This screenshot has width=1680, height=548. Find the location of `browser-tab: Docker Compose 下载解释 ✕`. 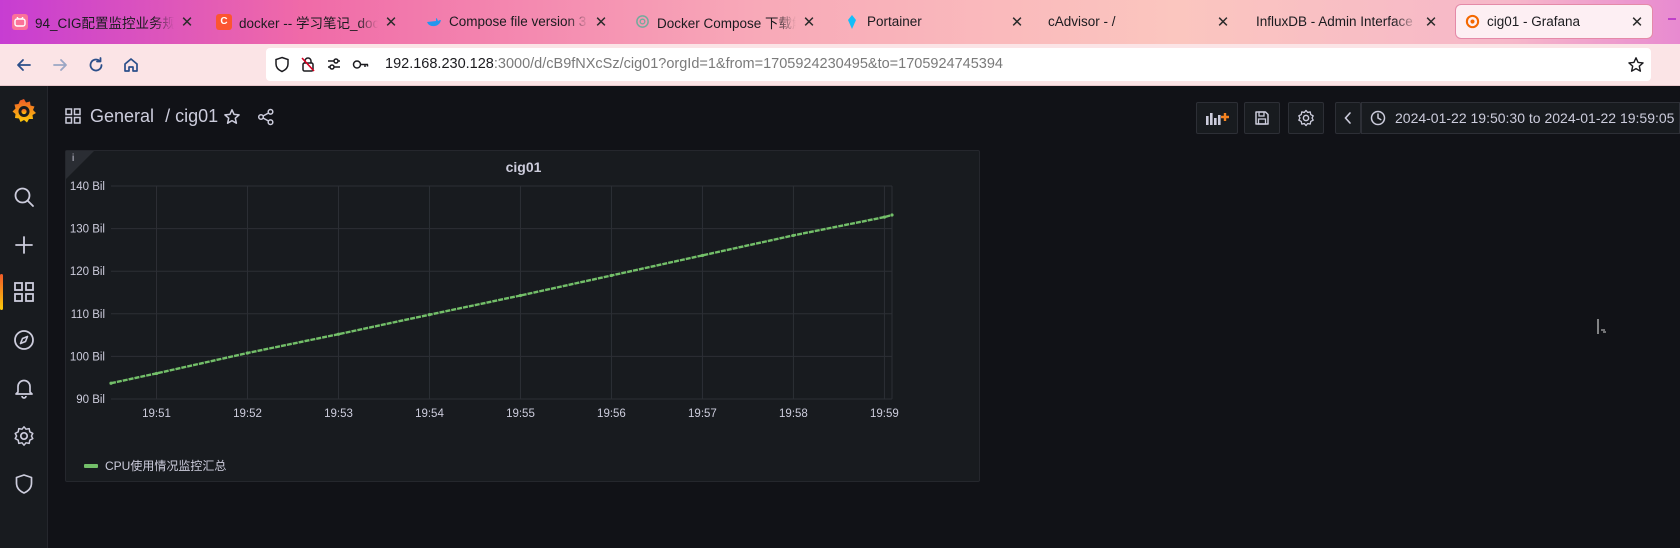

browser-tab: Docker Compose 下载解释 ✕ is located at coordinates (725, 21).